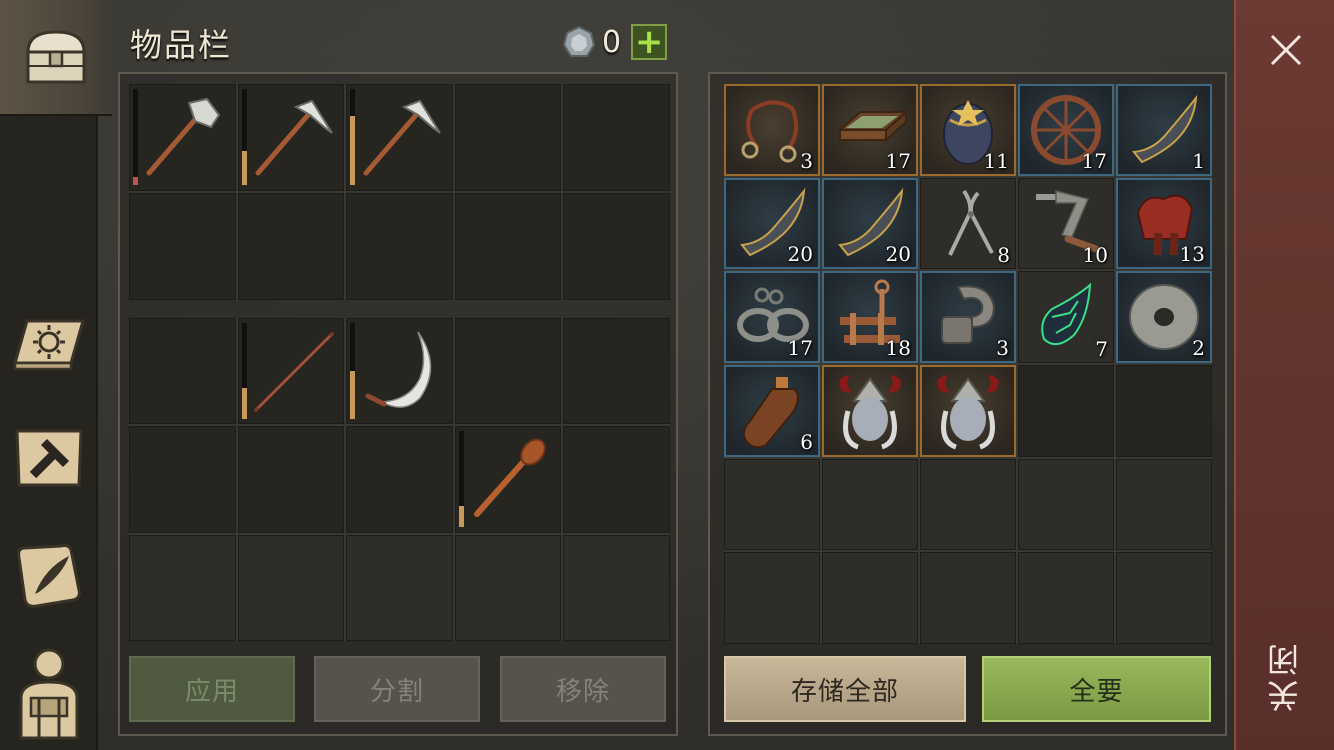  I want to click on storage-slot: 11, so click(968, 130).